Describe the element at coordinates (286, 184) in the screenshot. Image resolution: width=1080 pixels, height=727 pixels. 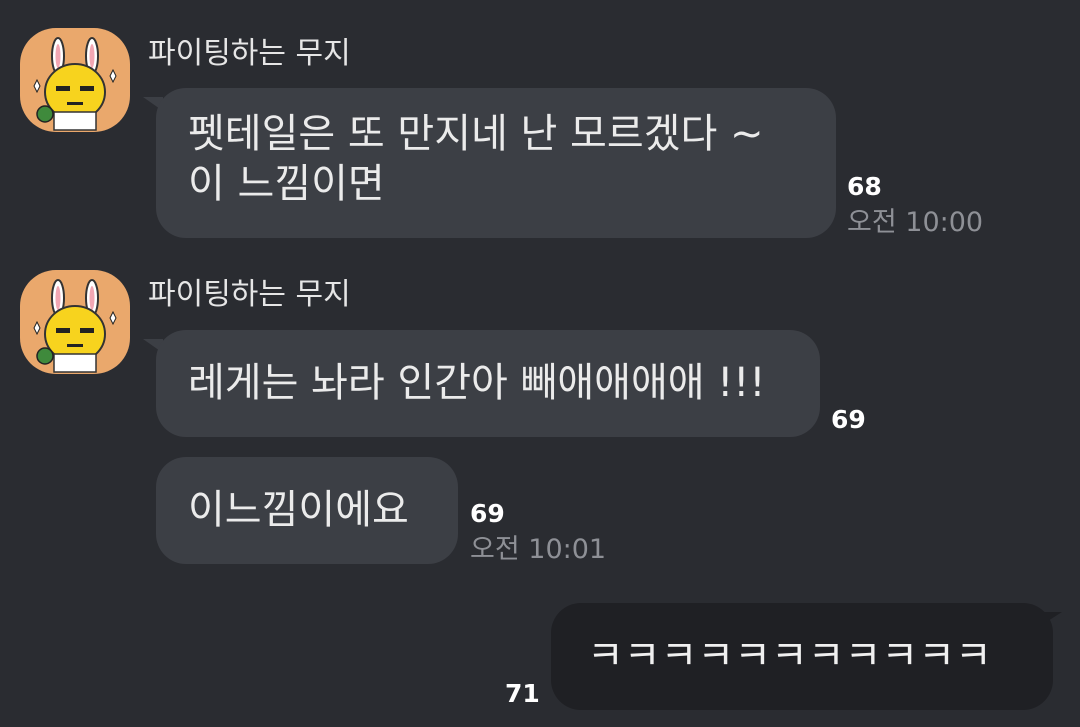
I see `message-text-line: 이 느낌이면` at that location.